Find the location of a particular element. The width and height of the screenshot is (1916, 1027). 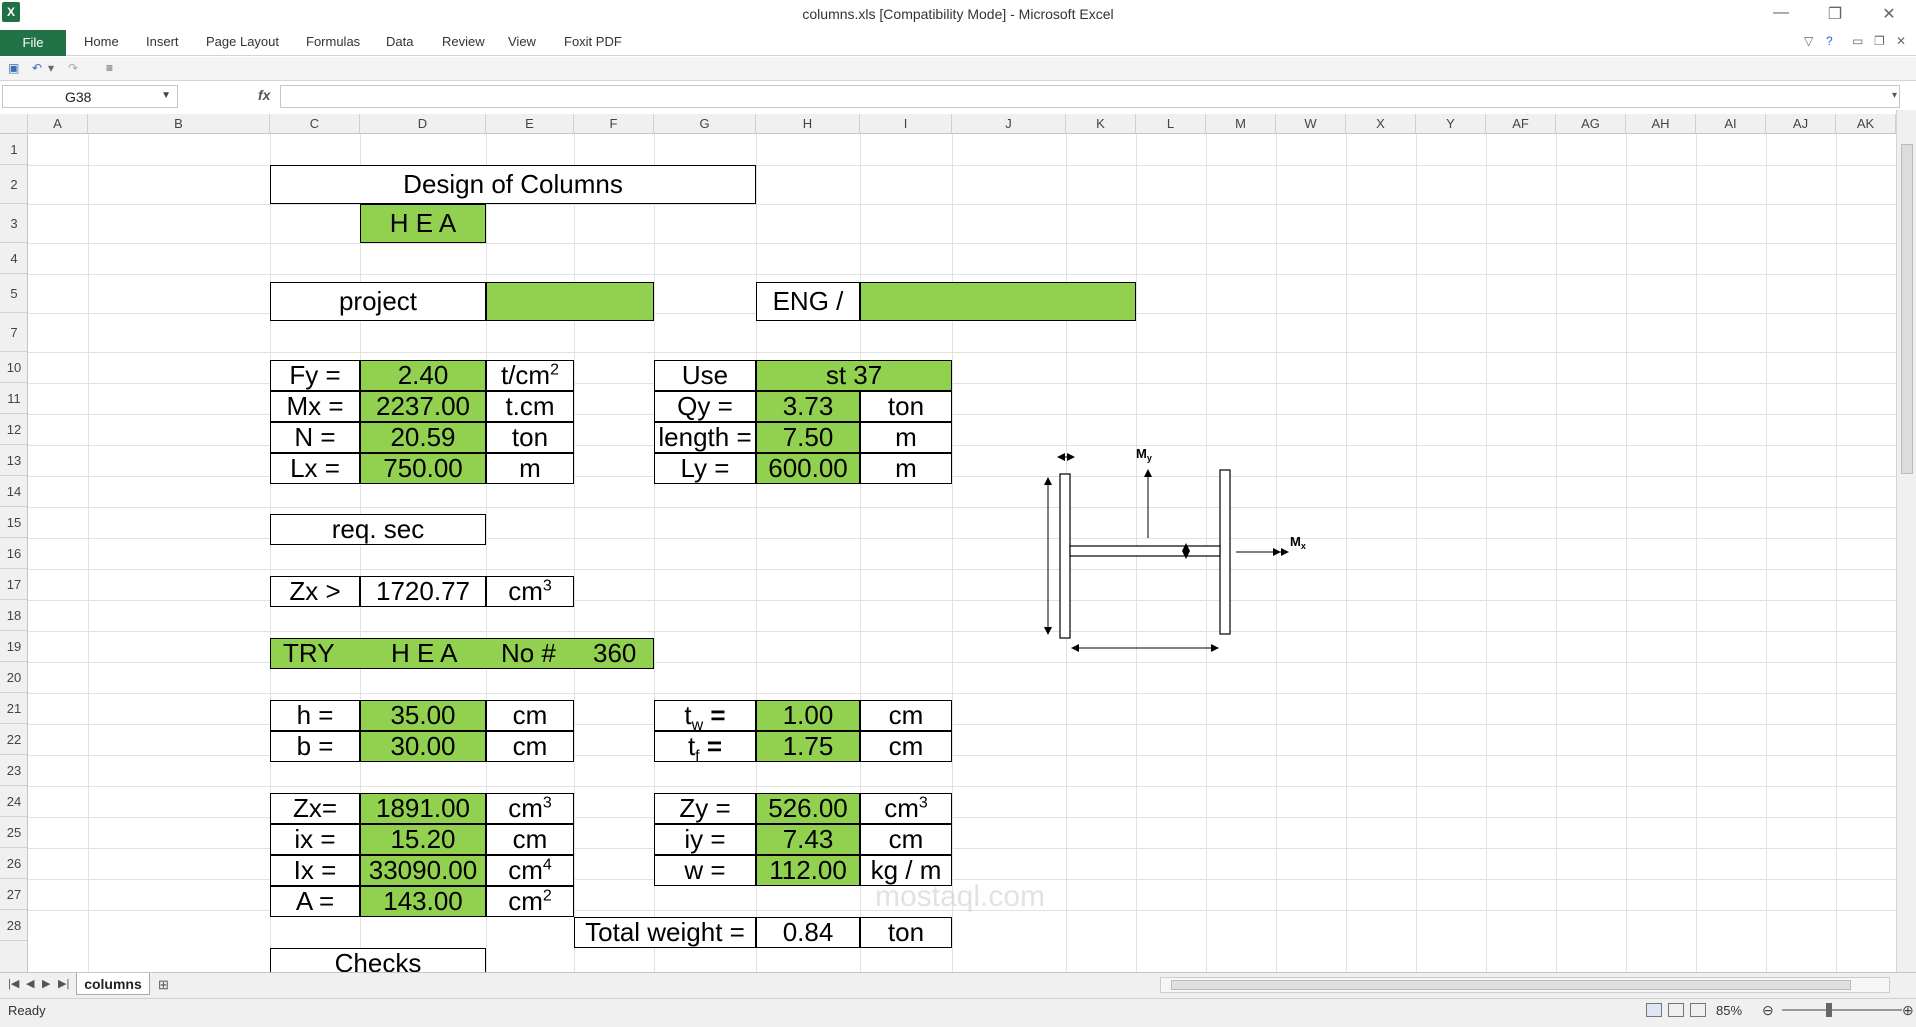

tf-value: 1.75 is located at coordinates (808, 746).